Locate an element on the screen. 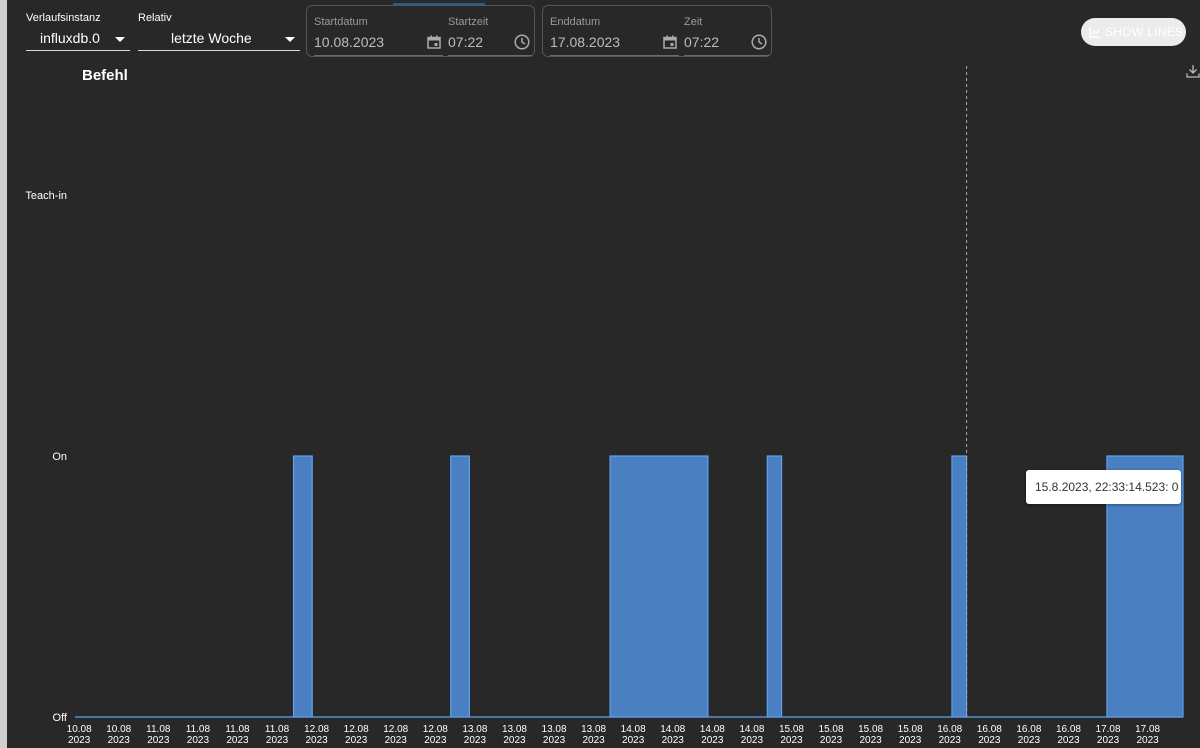 This screenshot has width=1200, height=748. start-date-label: Startdatum is located at coordinates (341, 22).